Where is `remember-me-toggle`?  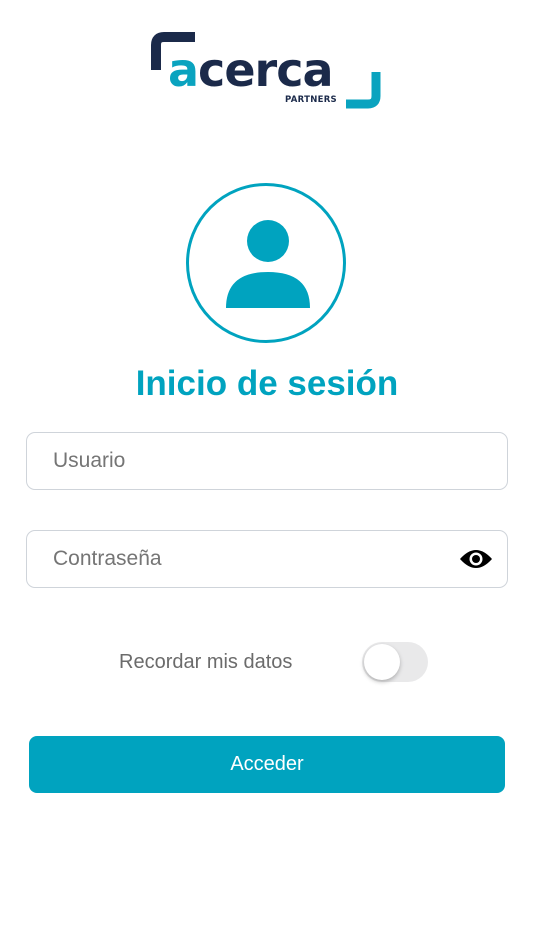 remember-me-toggle is located at coordinates (395, 662).